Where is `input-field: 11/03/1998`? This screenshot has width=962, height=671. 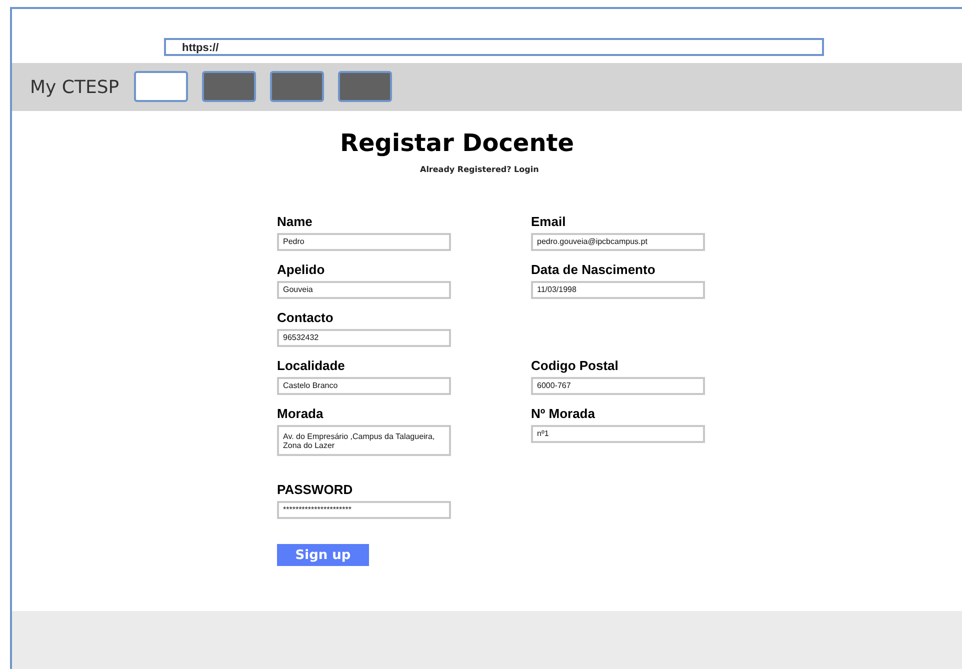 input-field: 11/03/1998 is located at coordinates (618, 290).